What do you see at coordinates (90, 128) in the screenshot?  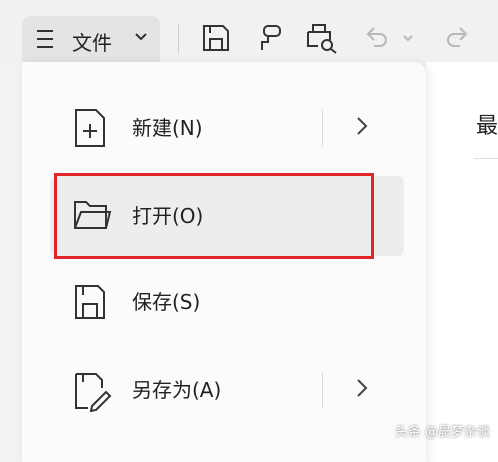 I see `new-file-icon` at bounding box center [90, 128].